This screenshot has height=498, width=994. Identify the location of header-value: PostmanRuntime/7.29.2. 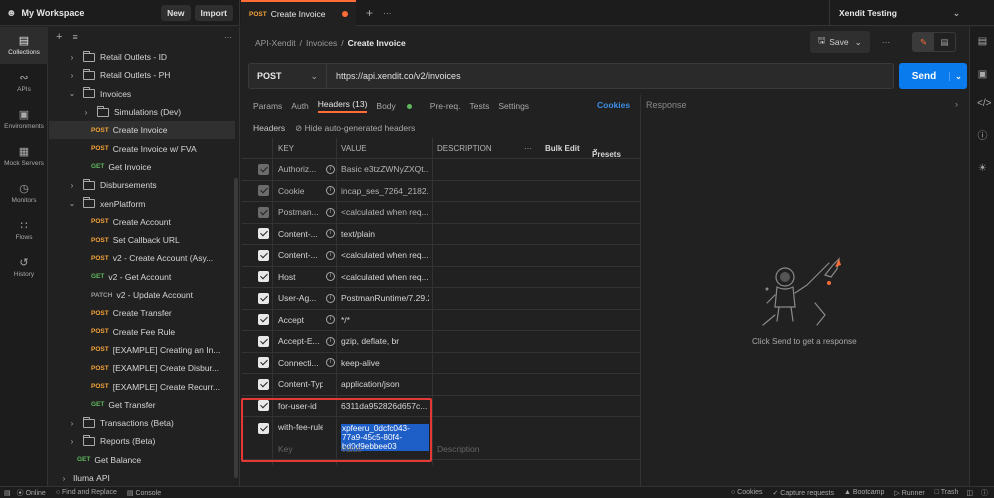
(385, 298).